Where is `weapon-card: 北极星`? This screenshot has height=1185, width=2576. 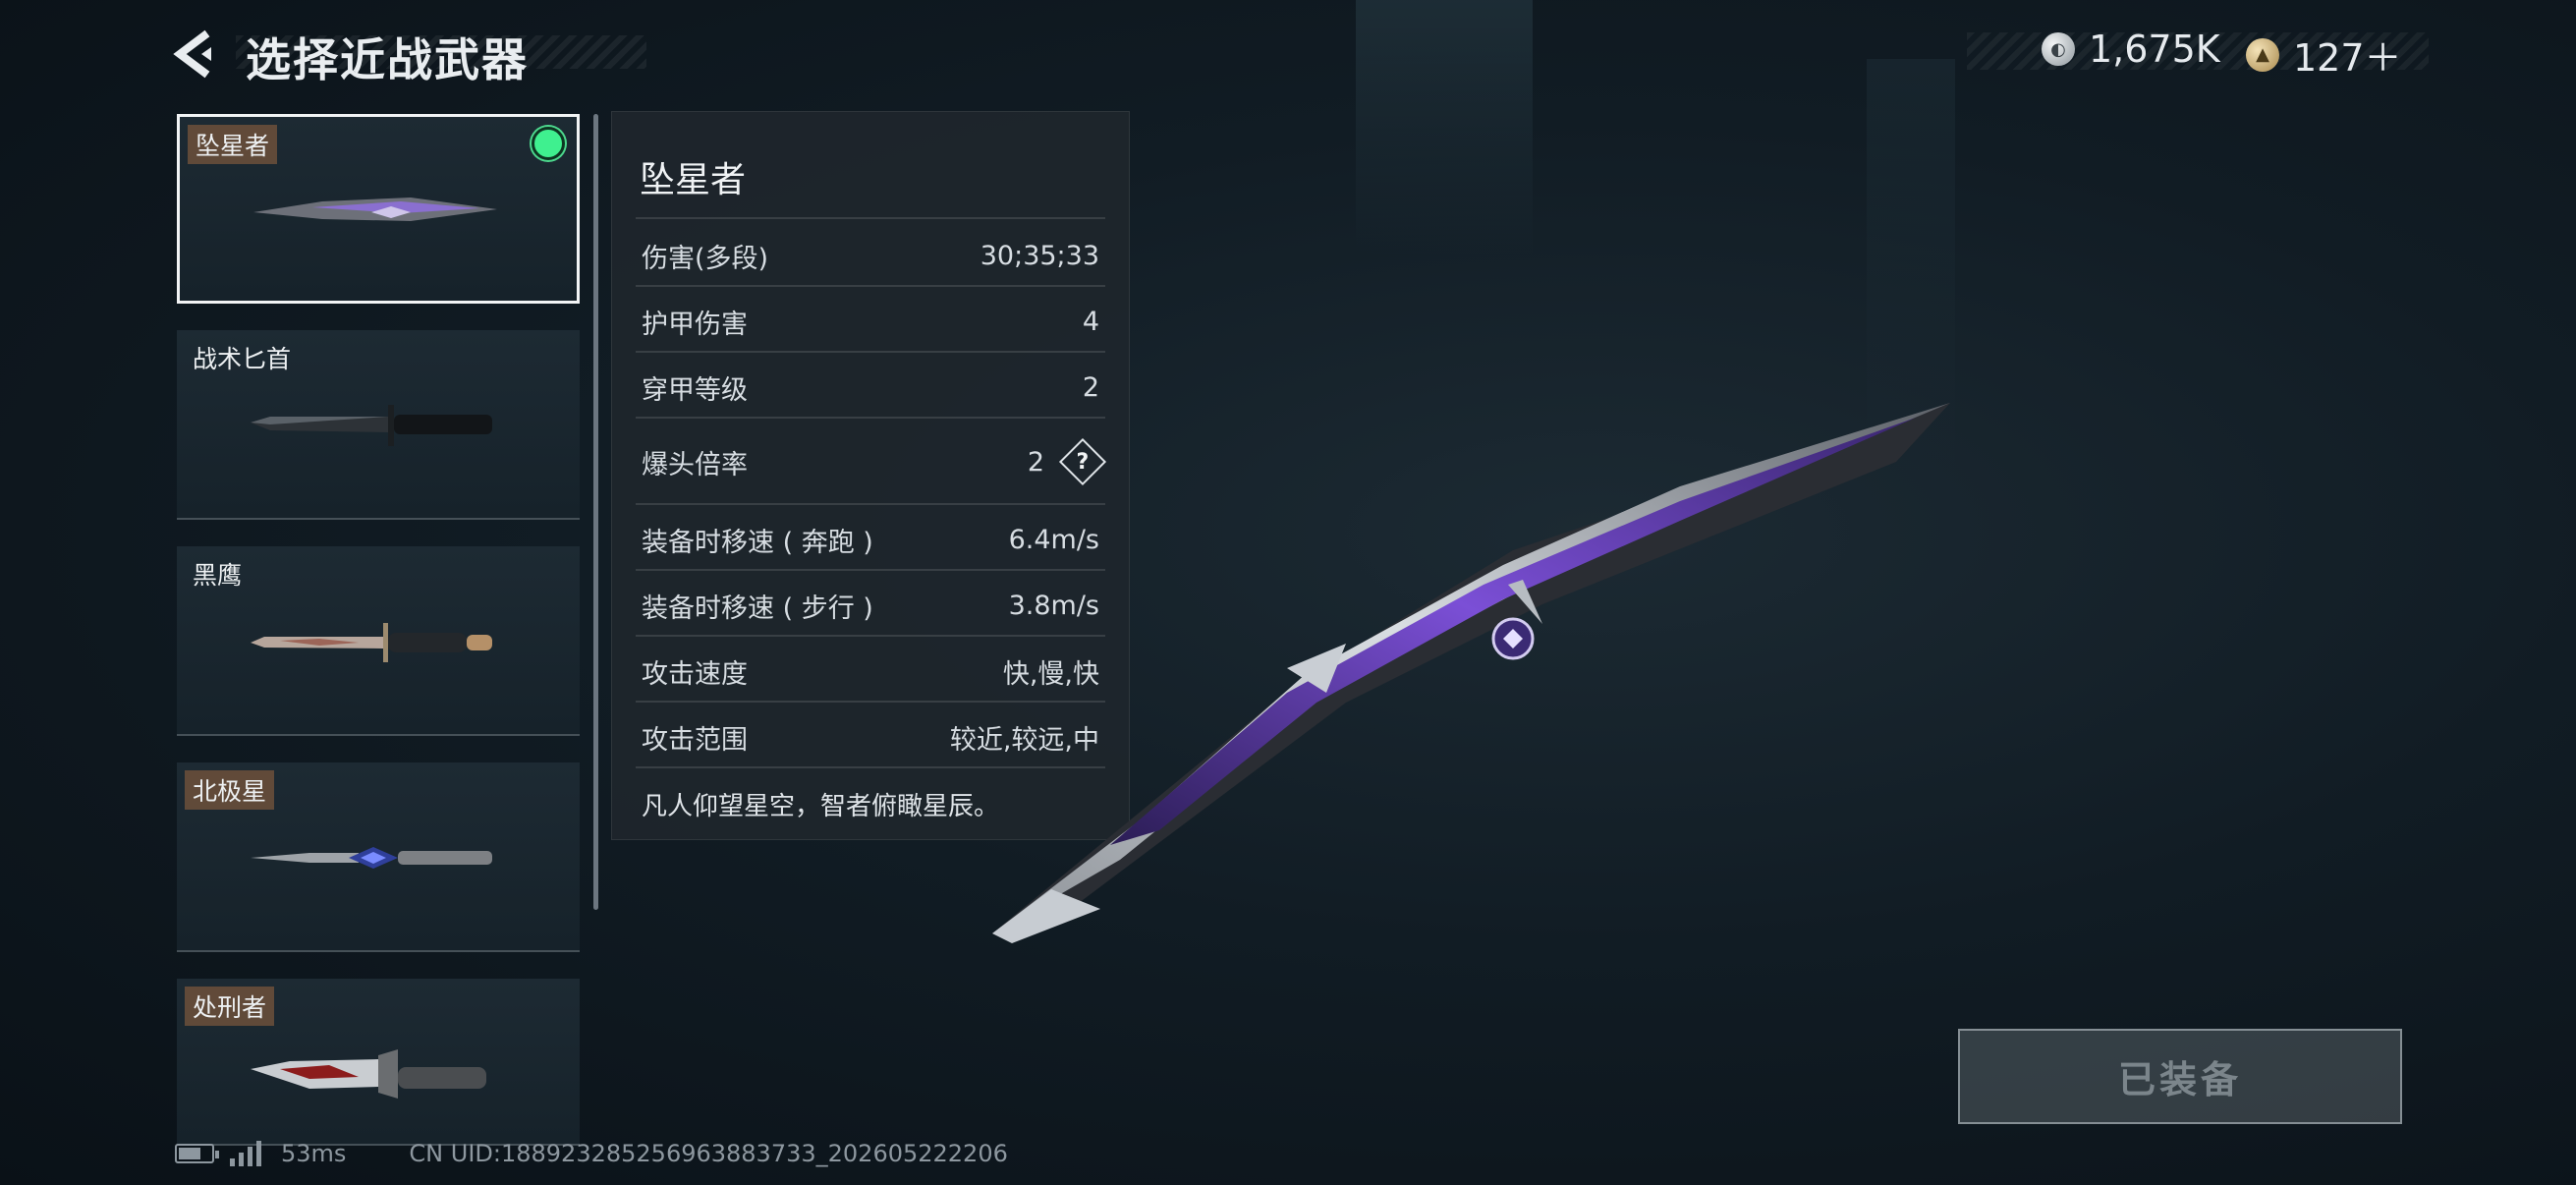
weapon-card: 北极星 is located at coordinates (378, 857).